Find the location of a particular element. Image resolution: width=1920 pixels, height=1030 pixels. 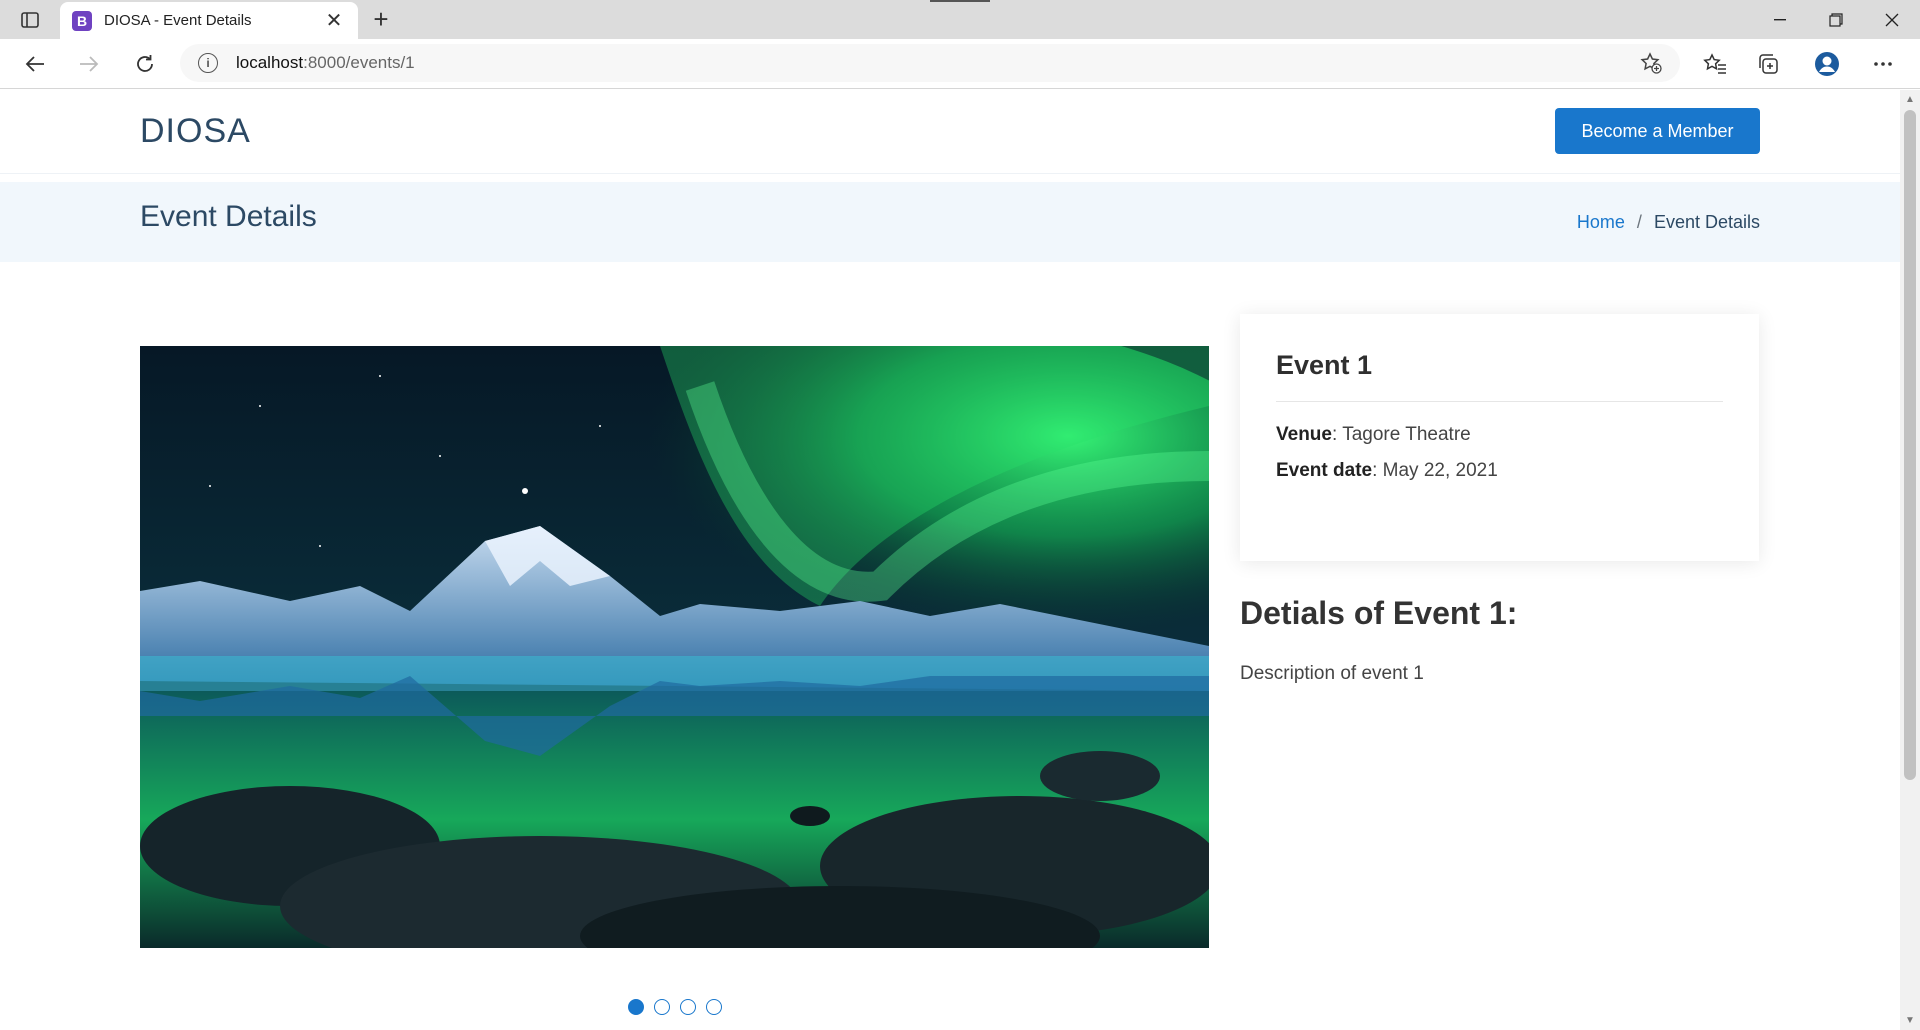

back-arrow-icon is located at coordinates (35, 64).